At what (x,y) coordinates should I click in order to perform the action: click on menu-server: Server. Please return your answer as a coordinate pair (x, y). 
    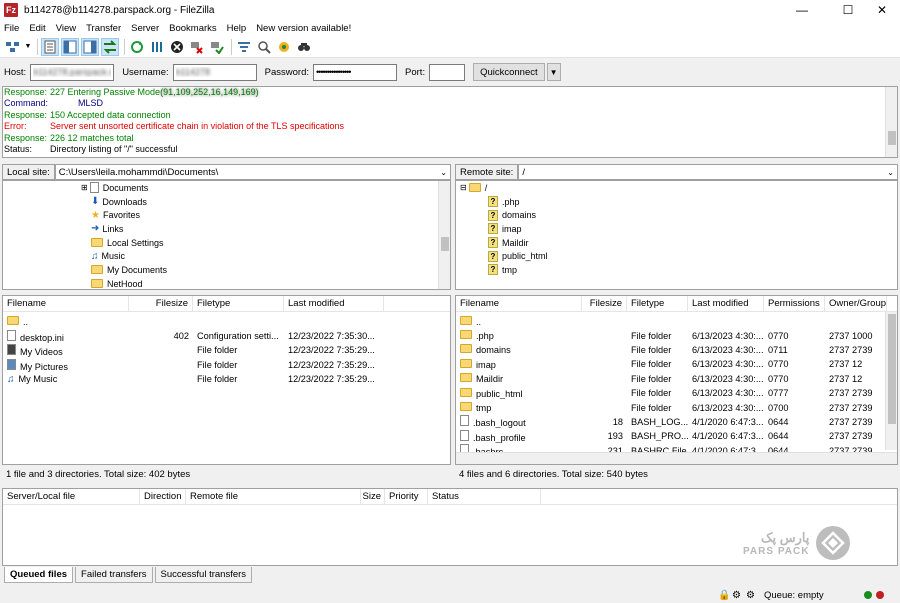
    Looking at the image, I should click on (145, 28).